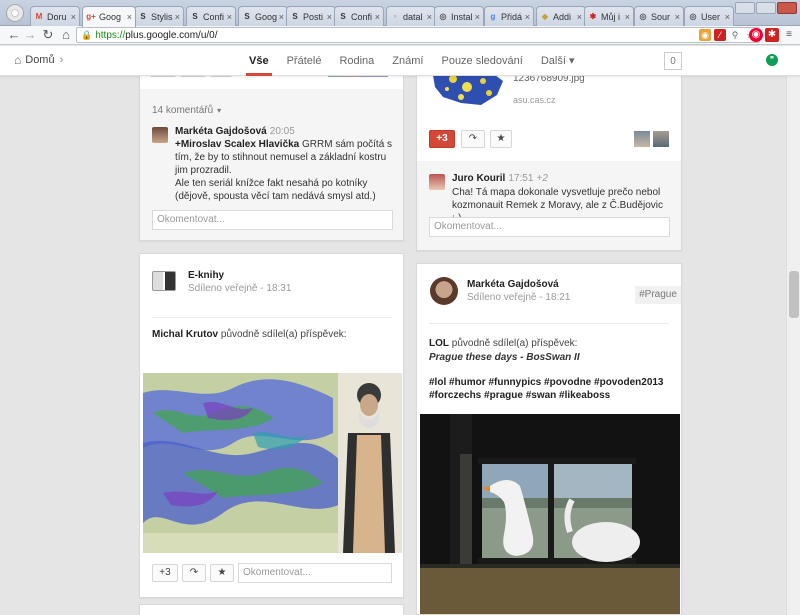 Image resolution: width=800 pixels, height=615 pixels. Describe the element at coordinates (557, 297) in the screenshot. I see `post-time: 18:21` at that location.